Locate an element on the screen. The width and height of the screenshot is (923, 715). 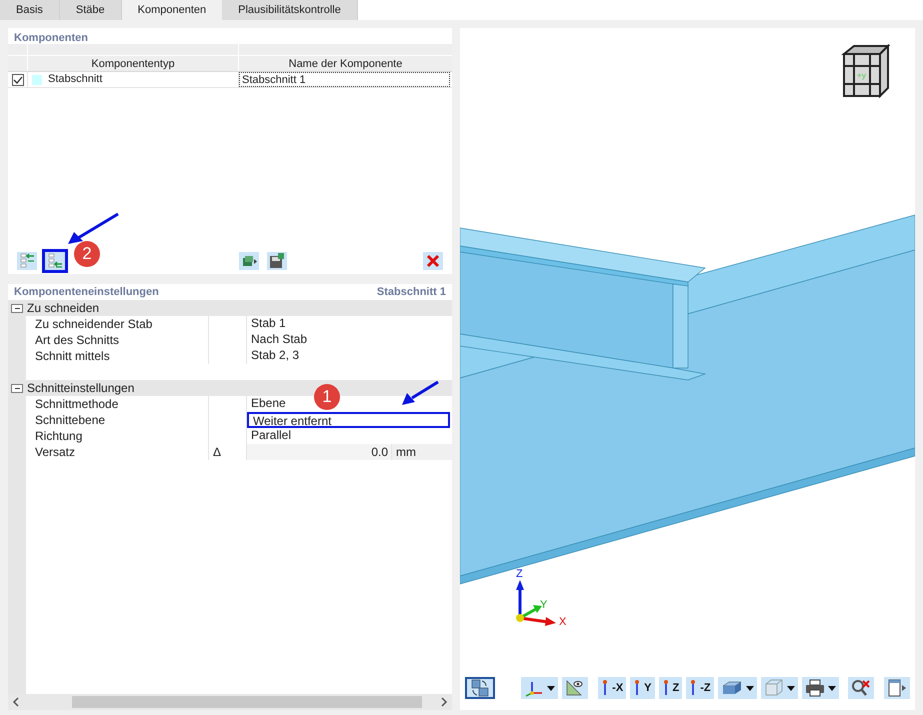
callout-badge: 2 is located at coordinates (87, 254).